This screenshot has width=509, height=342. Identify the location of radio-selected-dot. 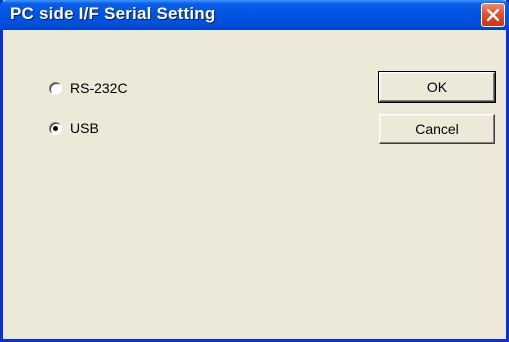
(55, 128).